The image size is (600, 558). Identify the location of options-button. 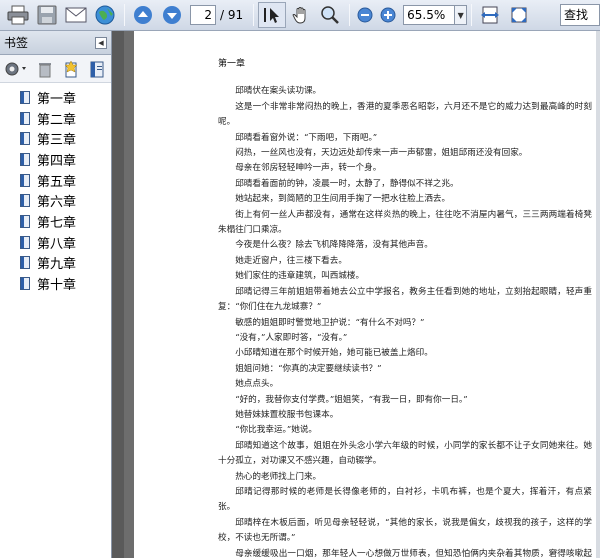
(16, 69).